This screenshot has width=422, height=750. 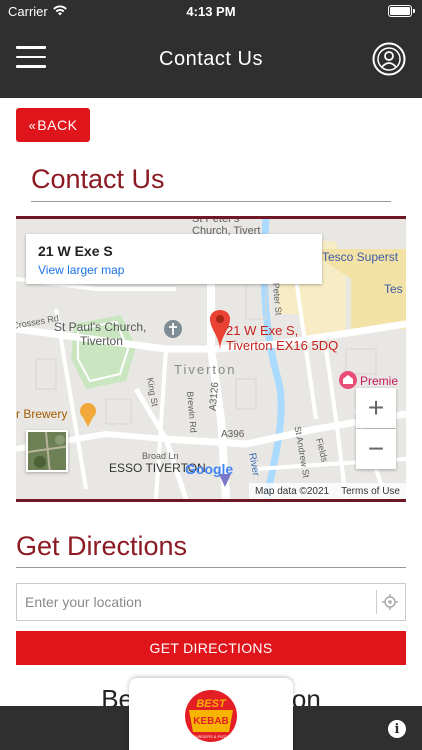 What do you see at coordinates (42, 414) in the screenshot?
I see `map-label-brewery: r Brewery` at bounding box center [42, 414].